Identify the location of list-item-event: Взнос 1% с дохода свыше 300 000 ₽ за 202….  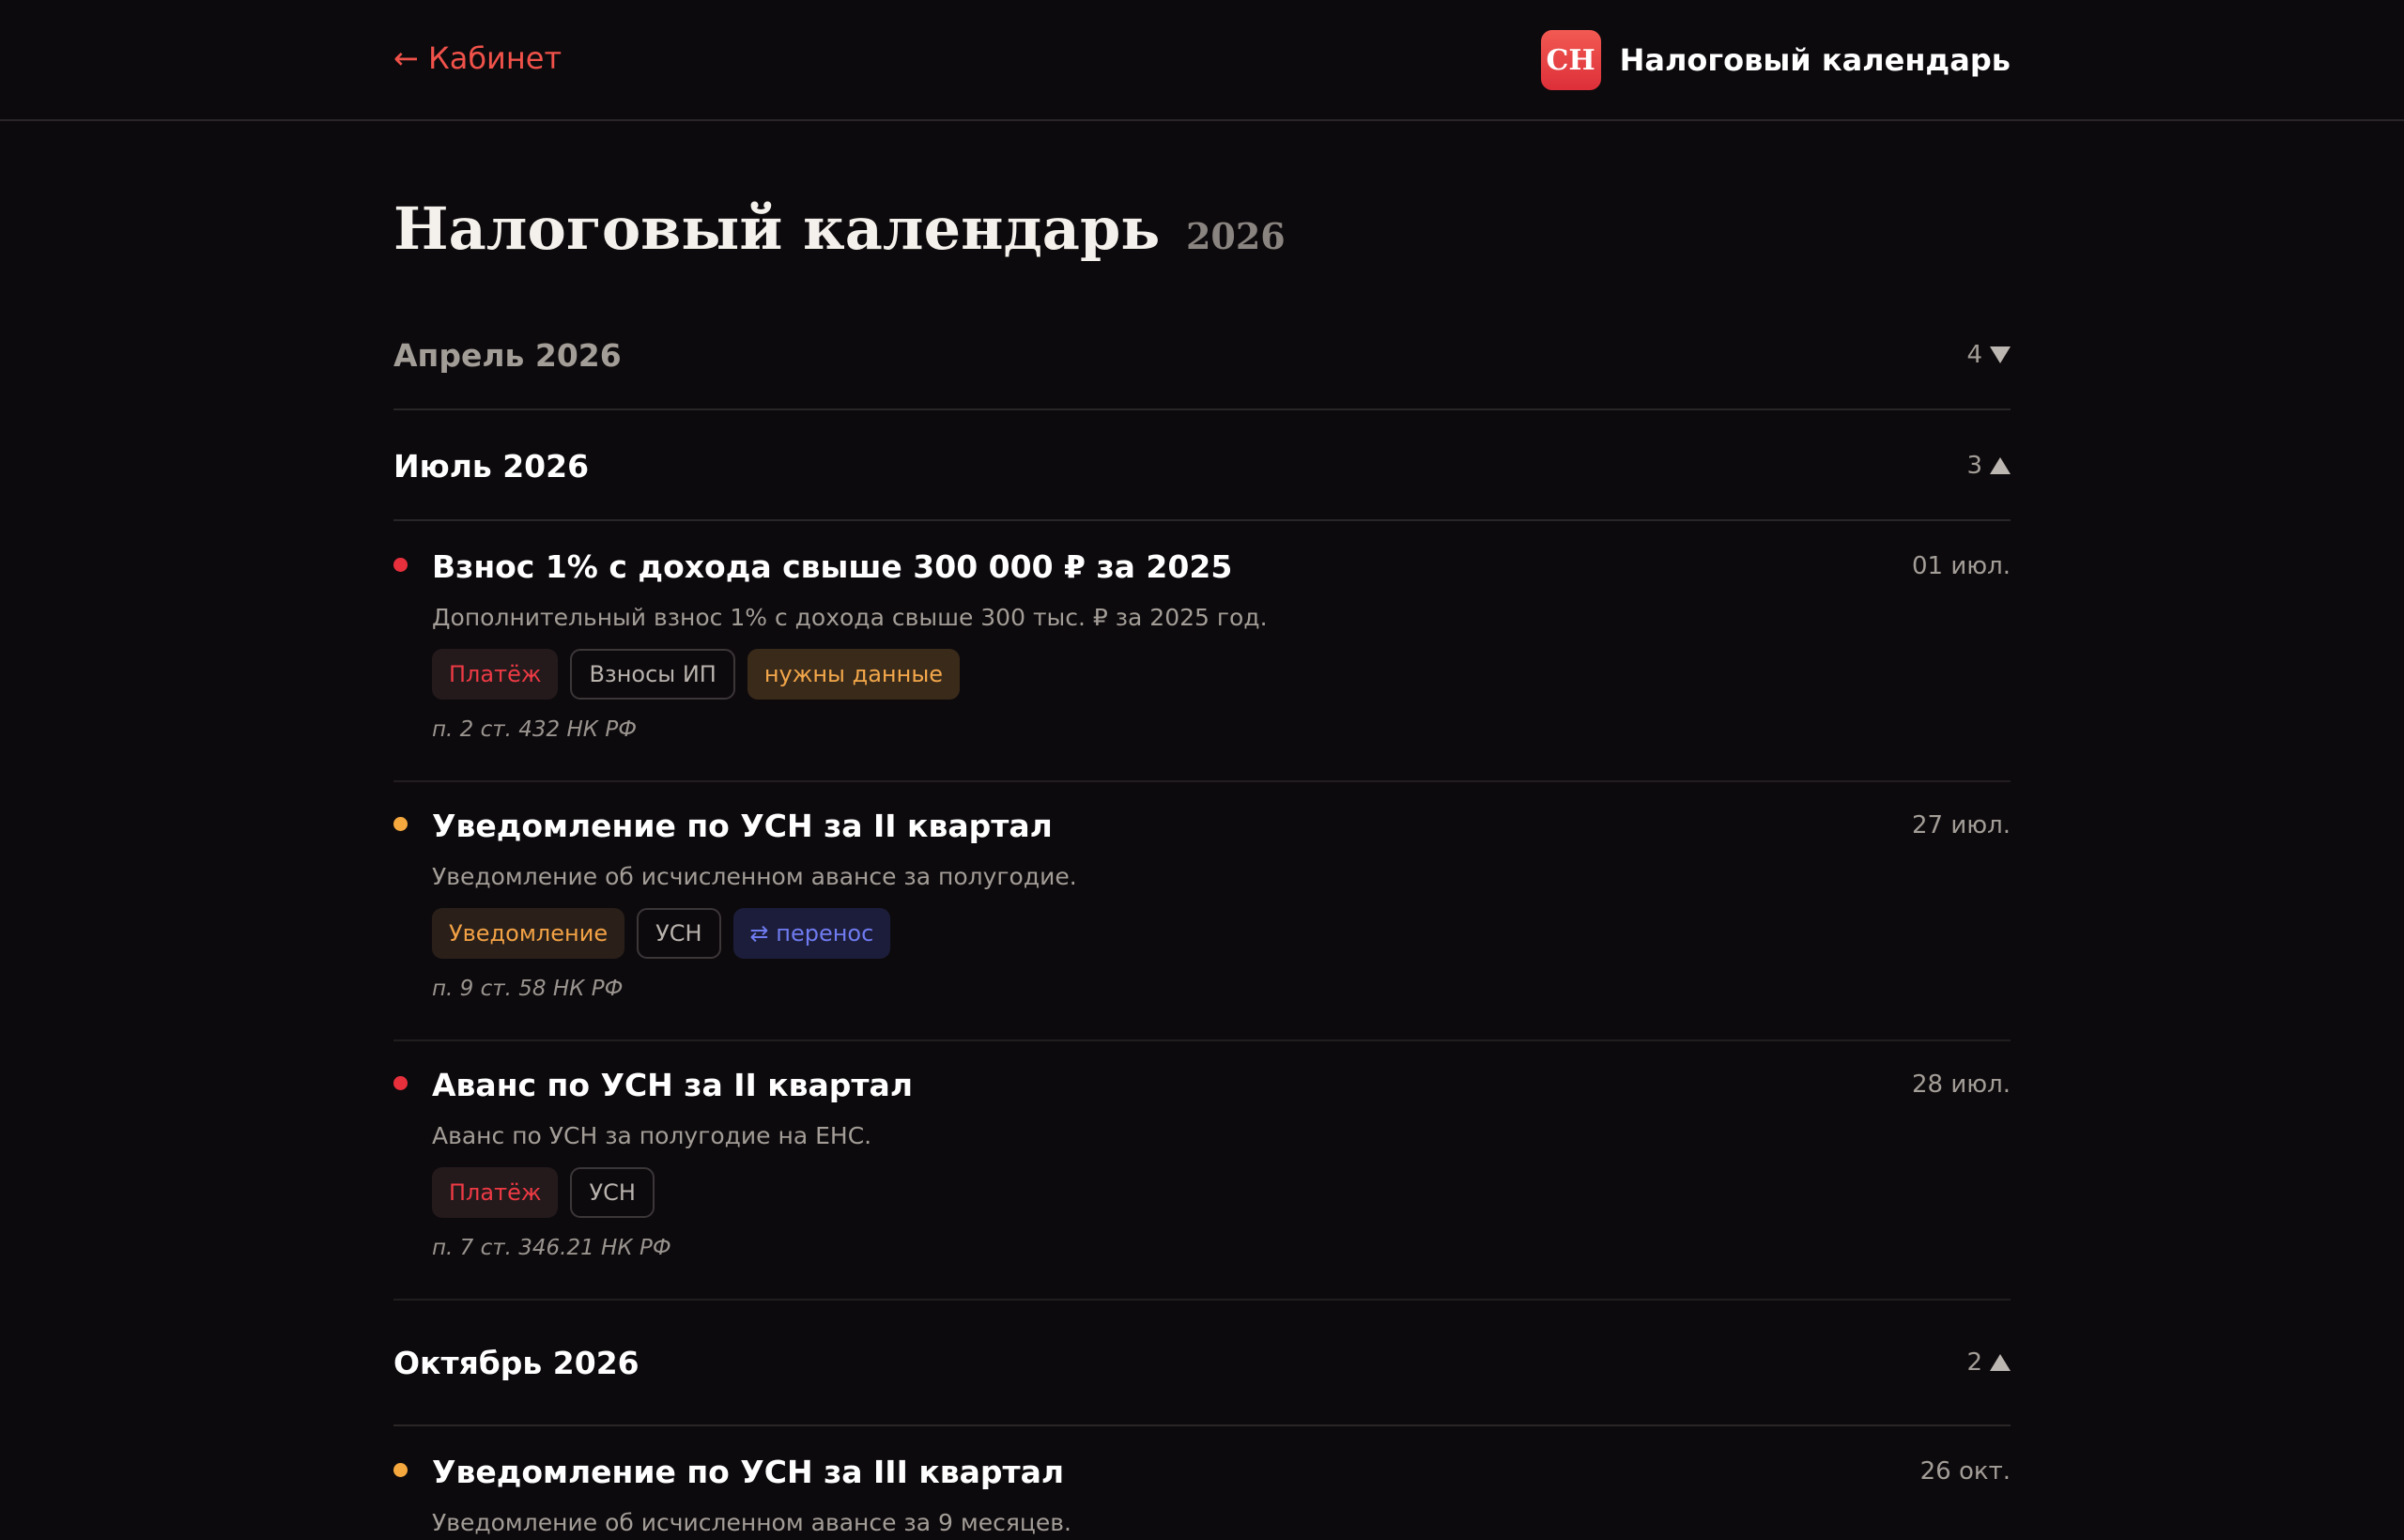
(1202, 652).